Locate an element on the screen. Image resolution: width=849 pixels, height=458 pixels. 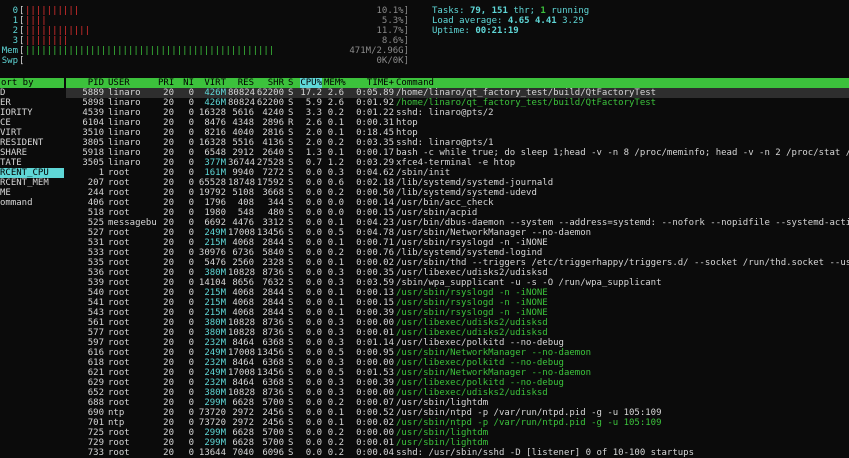
sort-option: RCENT_MEM is located at coordinates (32, 183).